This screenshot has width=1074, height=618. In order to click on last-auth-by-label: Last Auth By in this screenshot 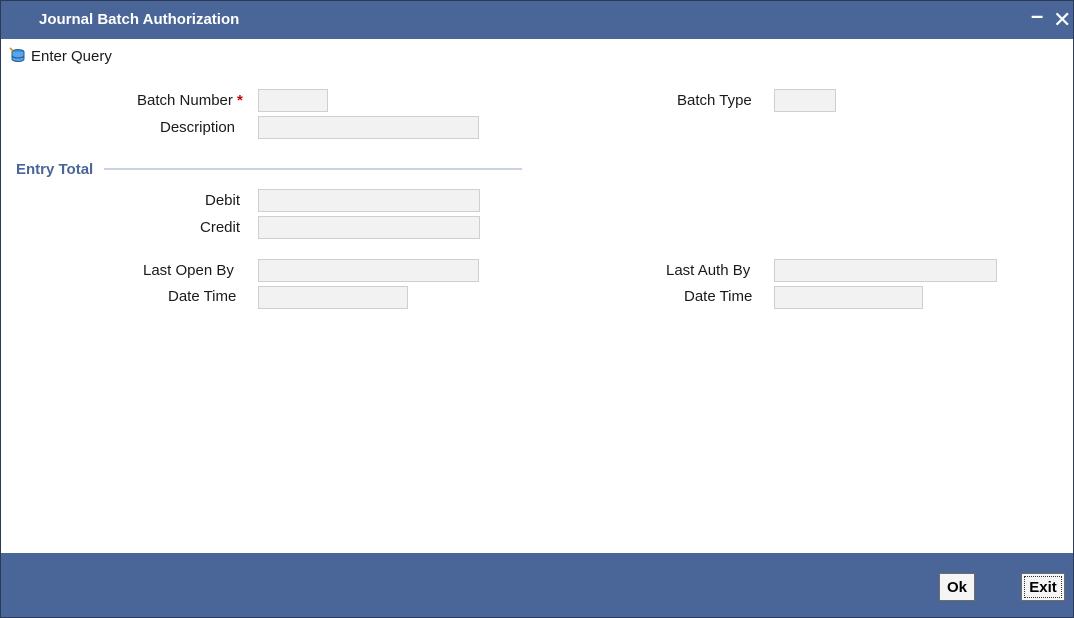, I will do `click(708, 270)`.